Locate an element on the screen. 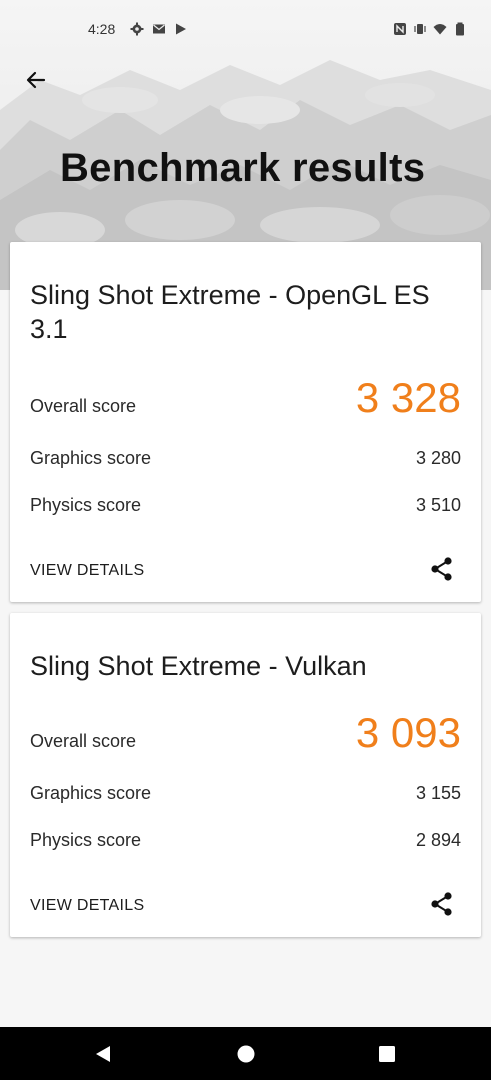 The width and height of the screenshot is (491, 1080). back-button is located at coordinates (36, 80).